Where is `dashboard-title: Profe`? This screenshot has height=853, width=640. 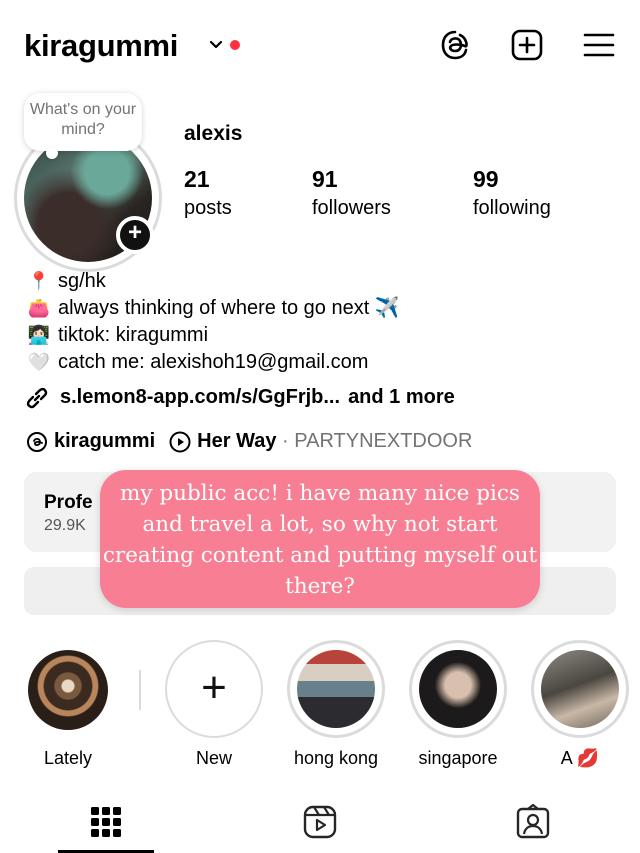
dashboard-title: Profe is located at coordinates (68, 502).